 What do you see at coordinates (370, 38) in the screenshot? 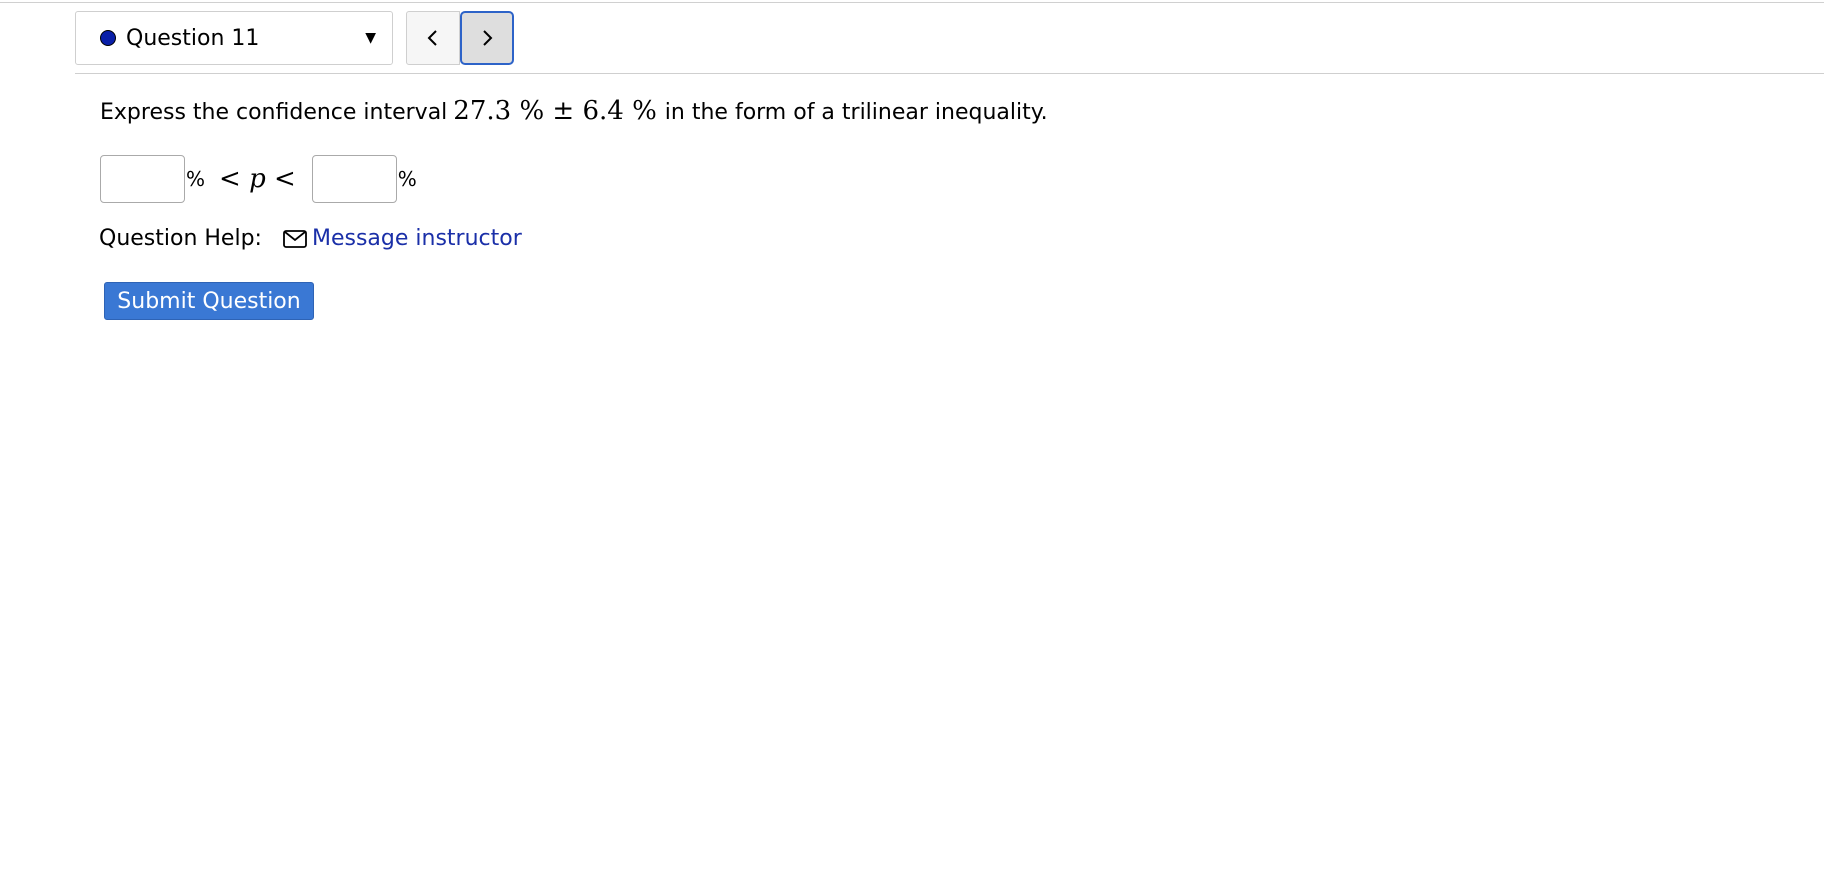
I see `caret-down-icon: ▼` at bounding box center [370, 38].